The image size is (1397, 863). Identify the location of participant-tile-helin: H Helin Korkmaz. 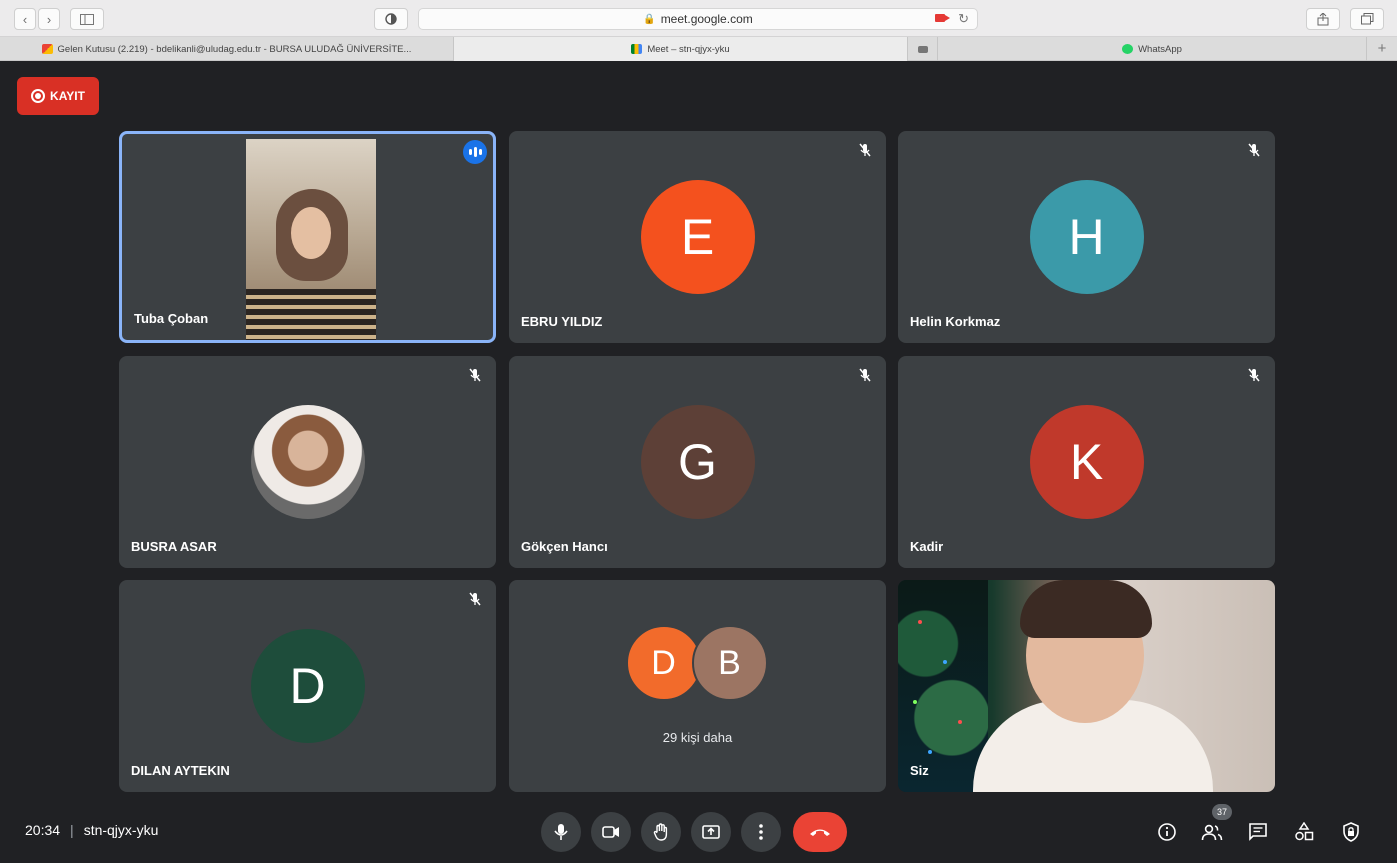
(1086, 237).